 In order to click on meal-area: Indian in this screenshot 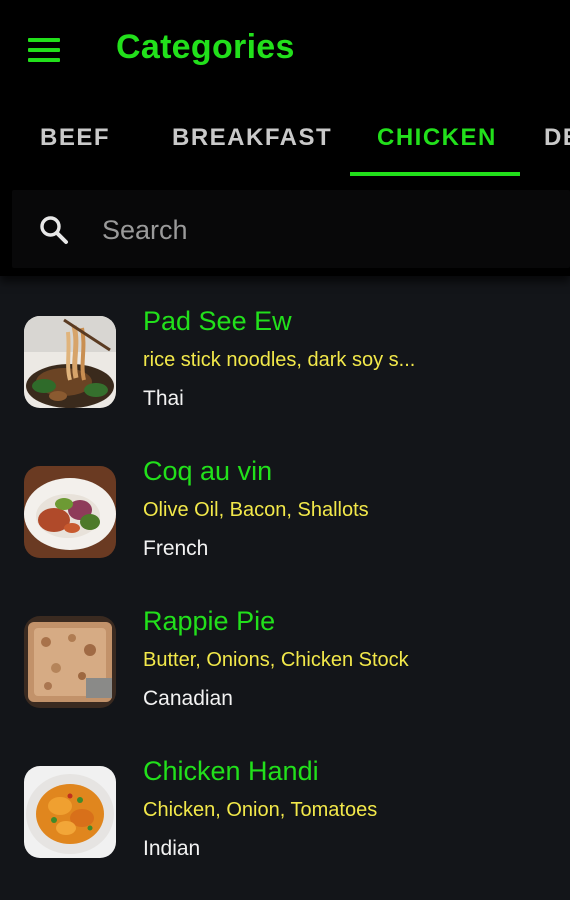, I will do `click(172, 848)`.